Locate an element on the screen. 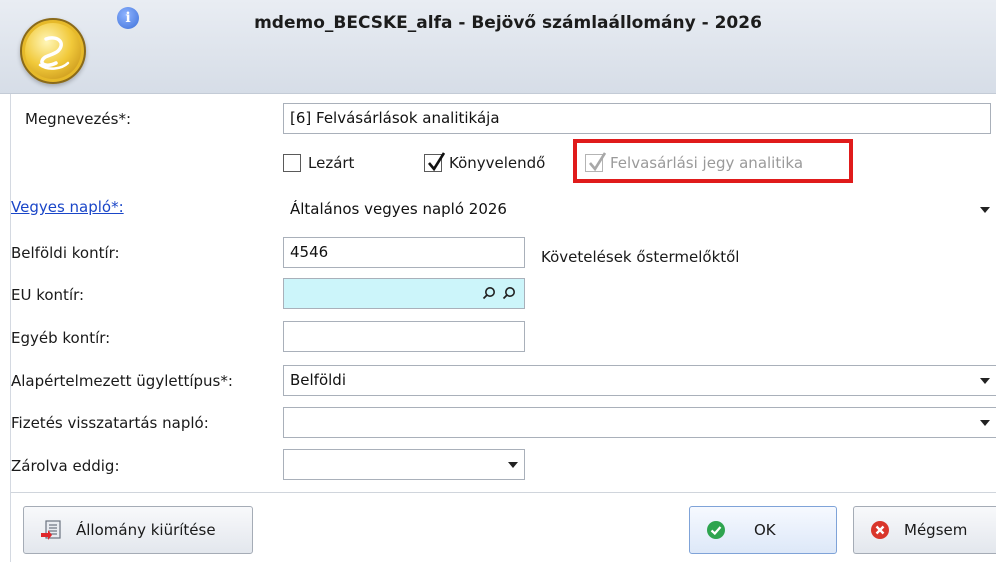 The image size is (996, 562). belfoldi-kontir-input: 4546 is located at coordinates (404, 252).